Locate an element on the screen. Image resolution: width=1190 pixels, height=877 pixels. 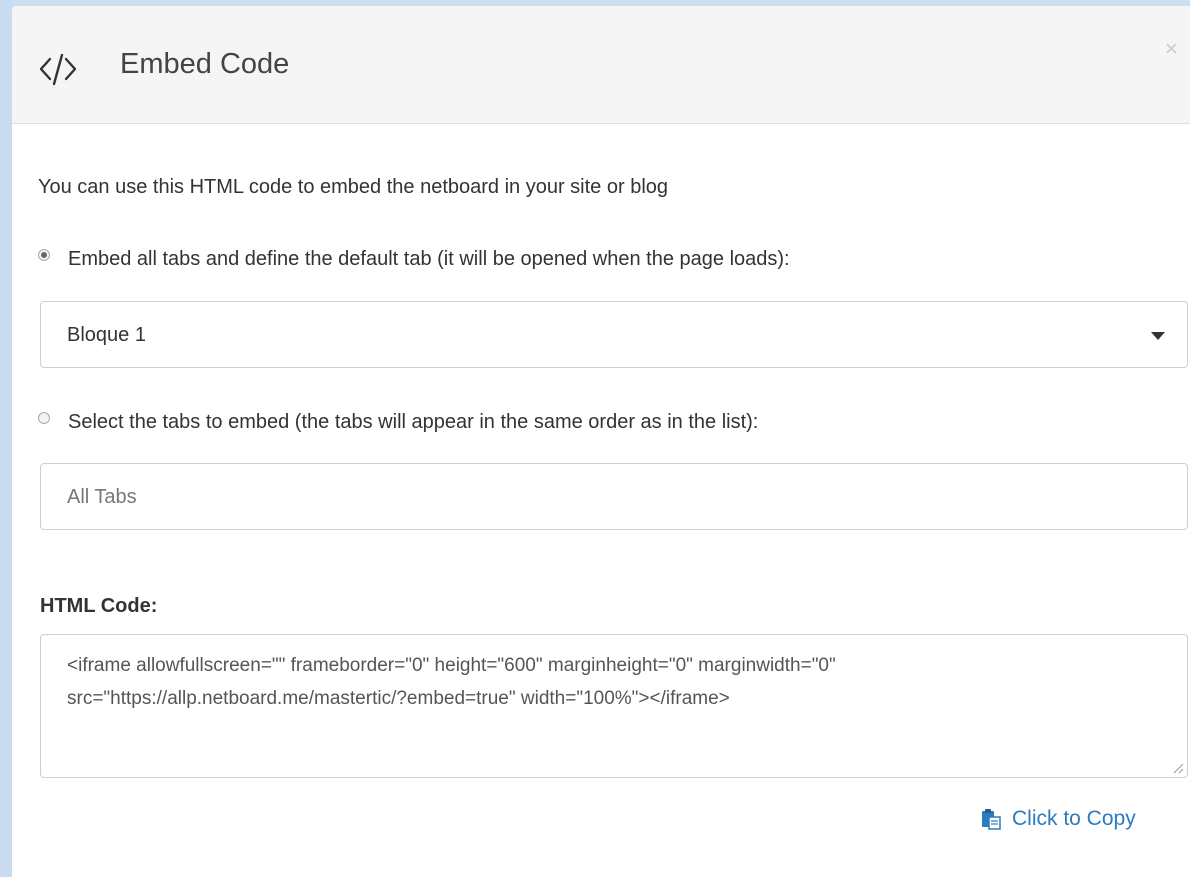
default-tab-select: Bloque 1 is located at coordinates (614, 334).